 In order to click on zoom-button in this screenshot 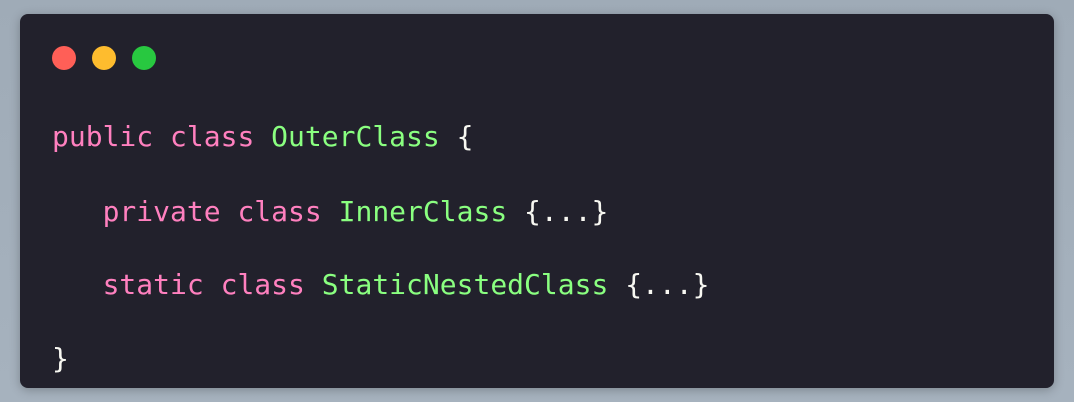, I will do `click(144, 58)`.